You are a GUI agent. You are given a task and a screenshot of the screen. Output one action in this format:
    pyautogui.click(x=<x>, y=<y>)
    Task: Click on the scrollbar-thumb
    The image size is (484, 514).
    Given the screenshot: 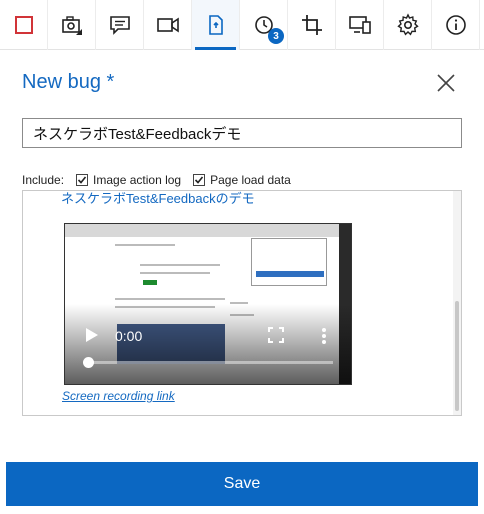 What is the action you would take?
    pyautogui.click(x=457, y=356)
    